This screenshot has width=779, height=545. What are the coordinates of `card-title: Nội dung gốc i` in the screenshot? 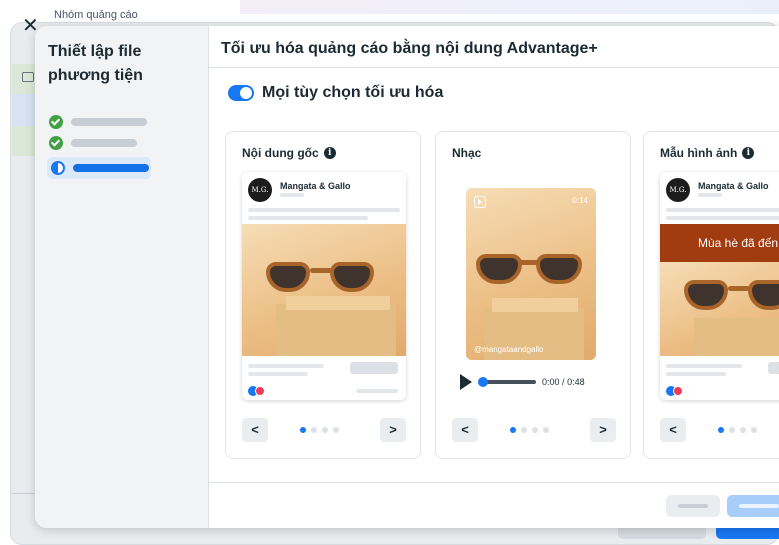 It's located at (289, 153).